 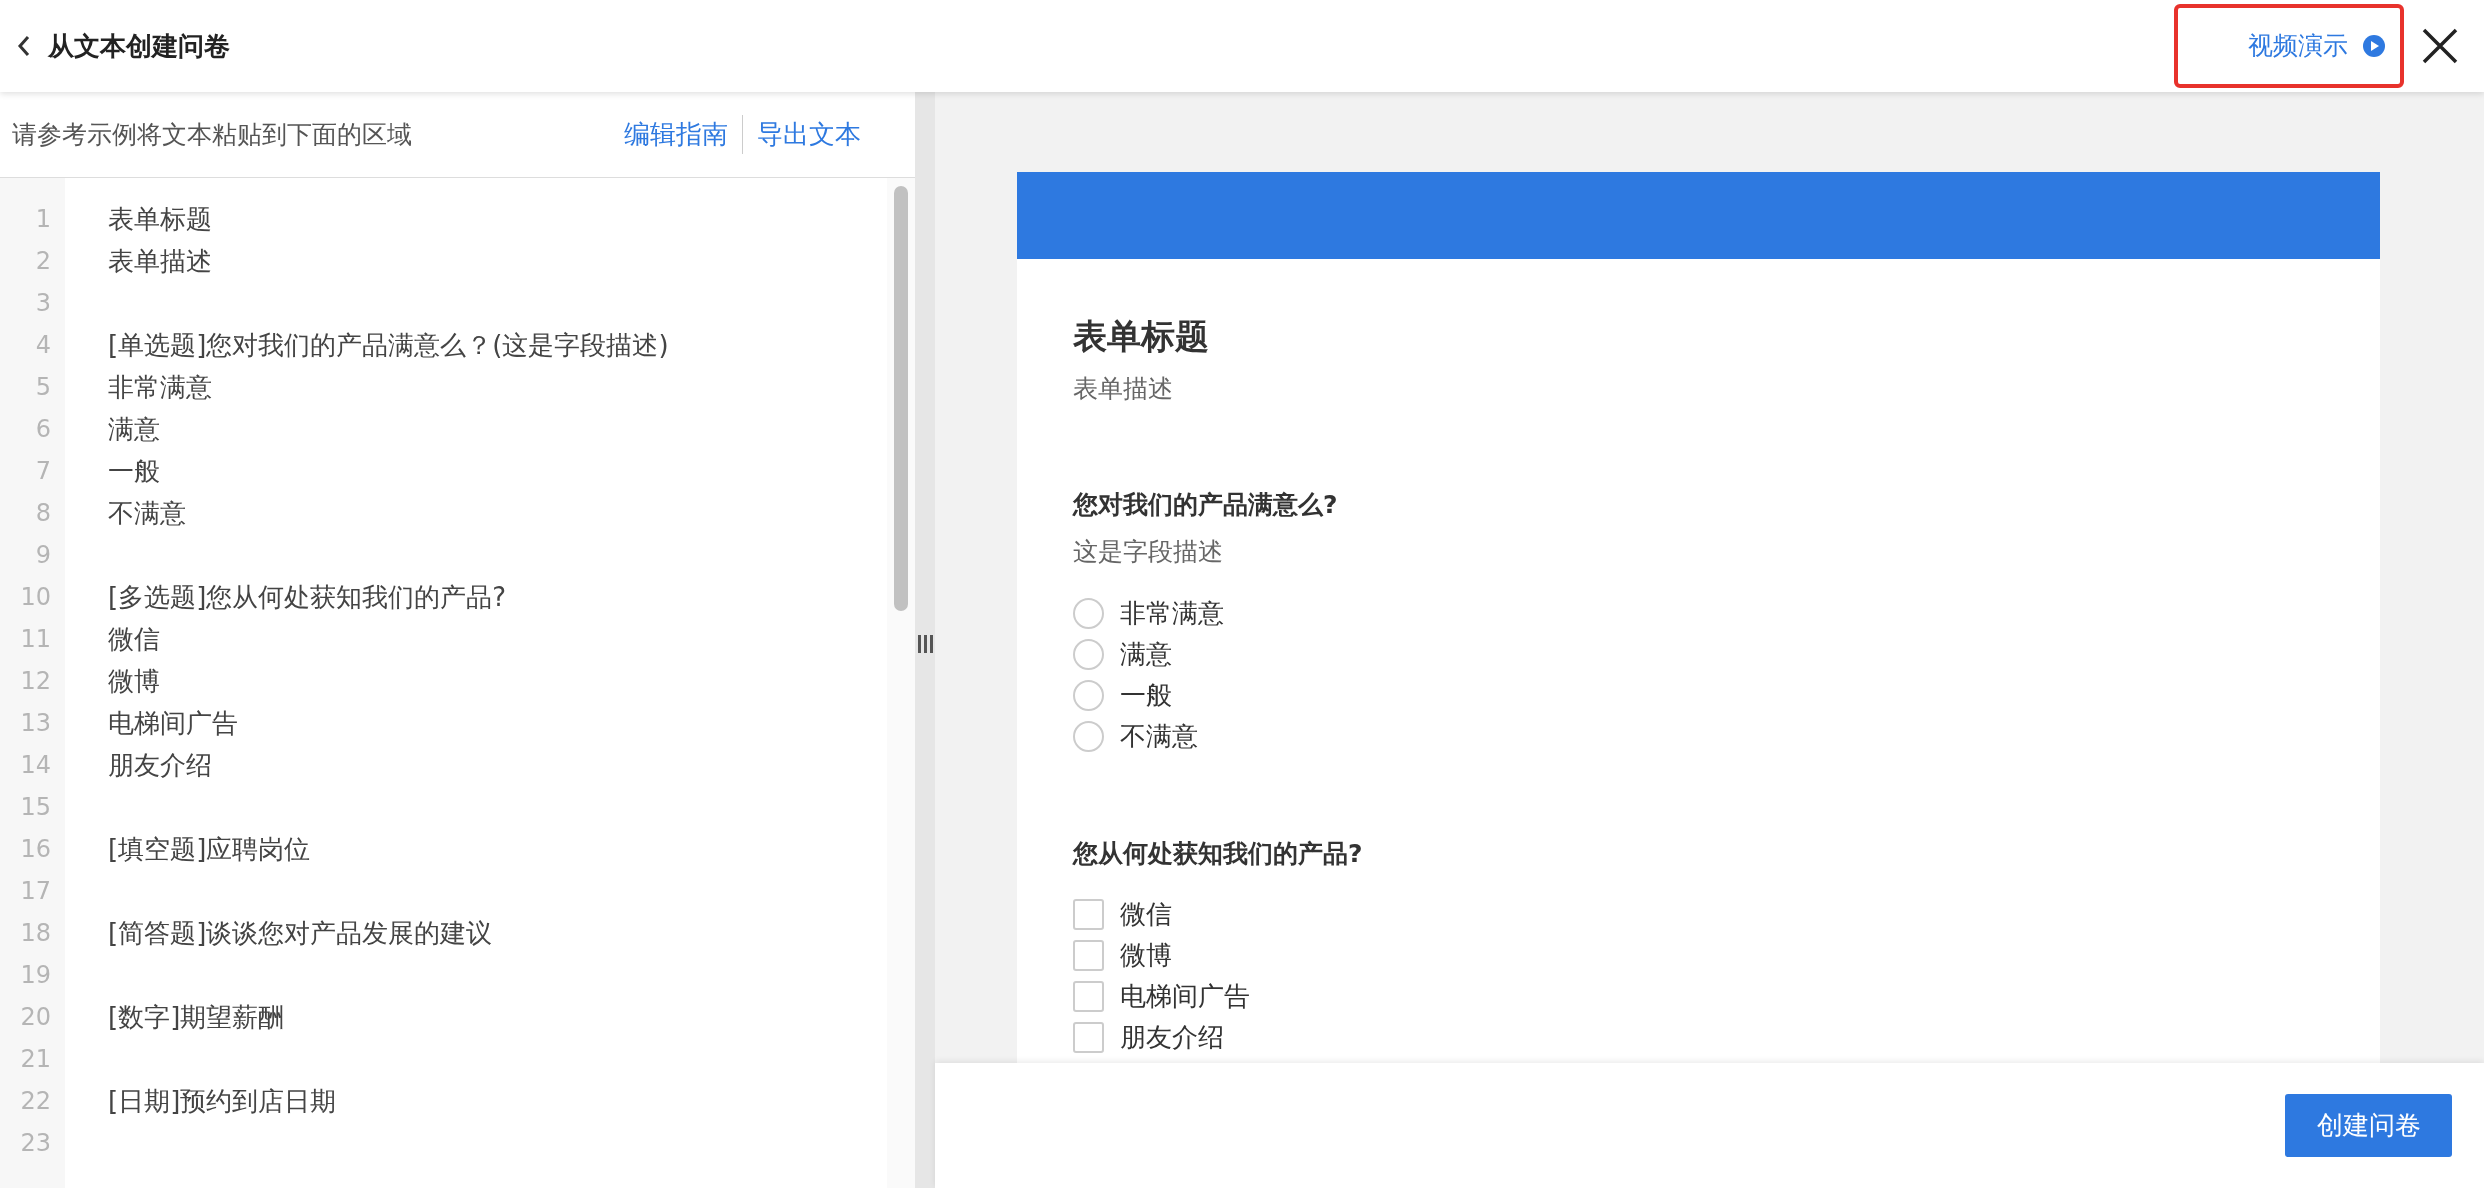 I want to click on option-label: 一般, so click(x=1146, y=695).